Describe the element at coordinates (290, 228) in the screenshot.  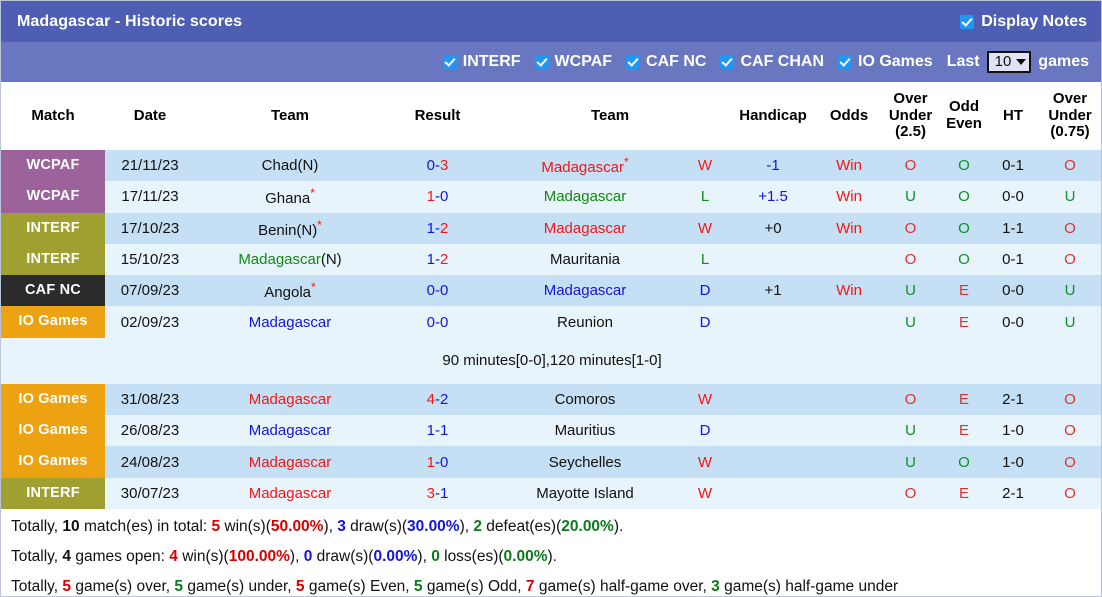
I see `home-team: Benin(N)*` at that location.